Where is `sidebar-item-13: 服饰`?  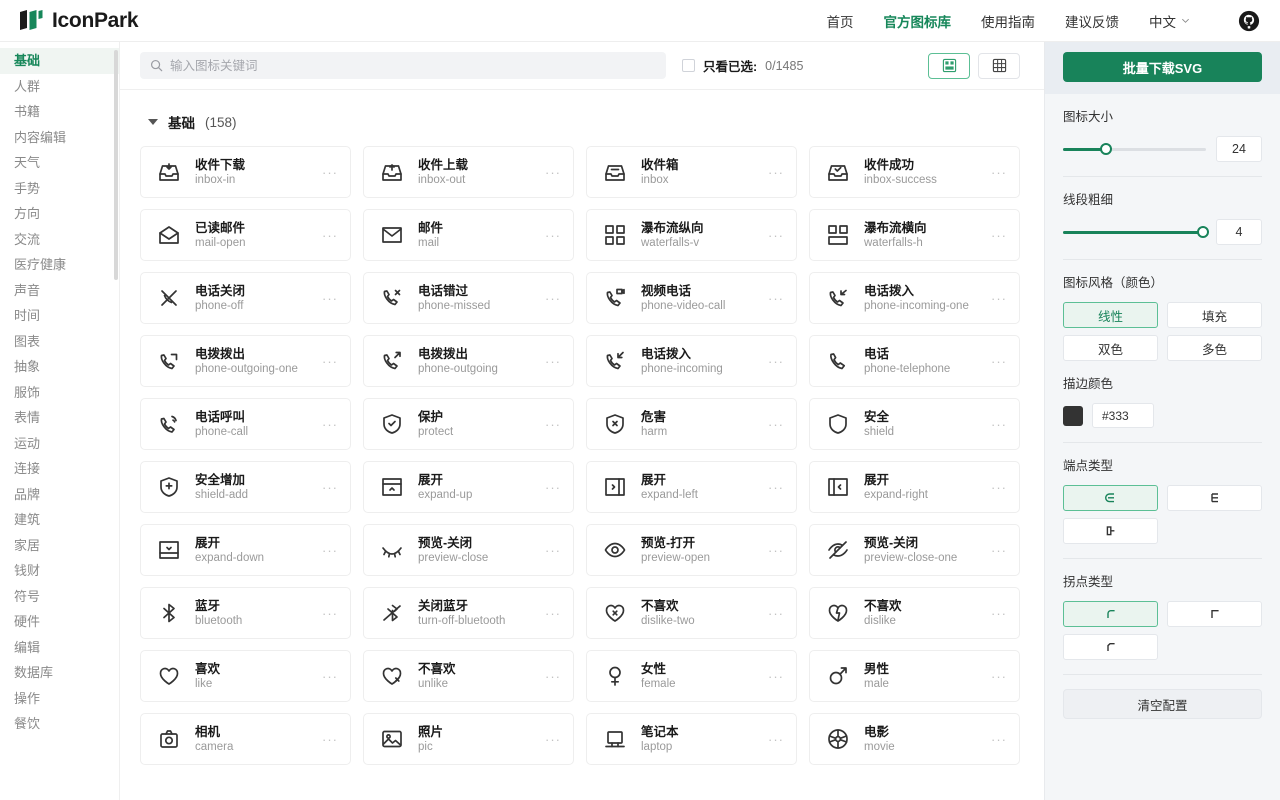
sidebar-item-13: 服饰 is located at coordinates (59, 393).